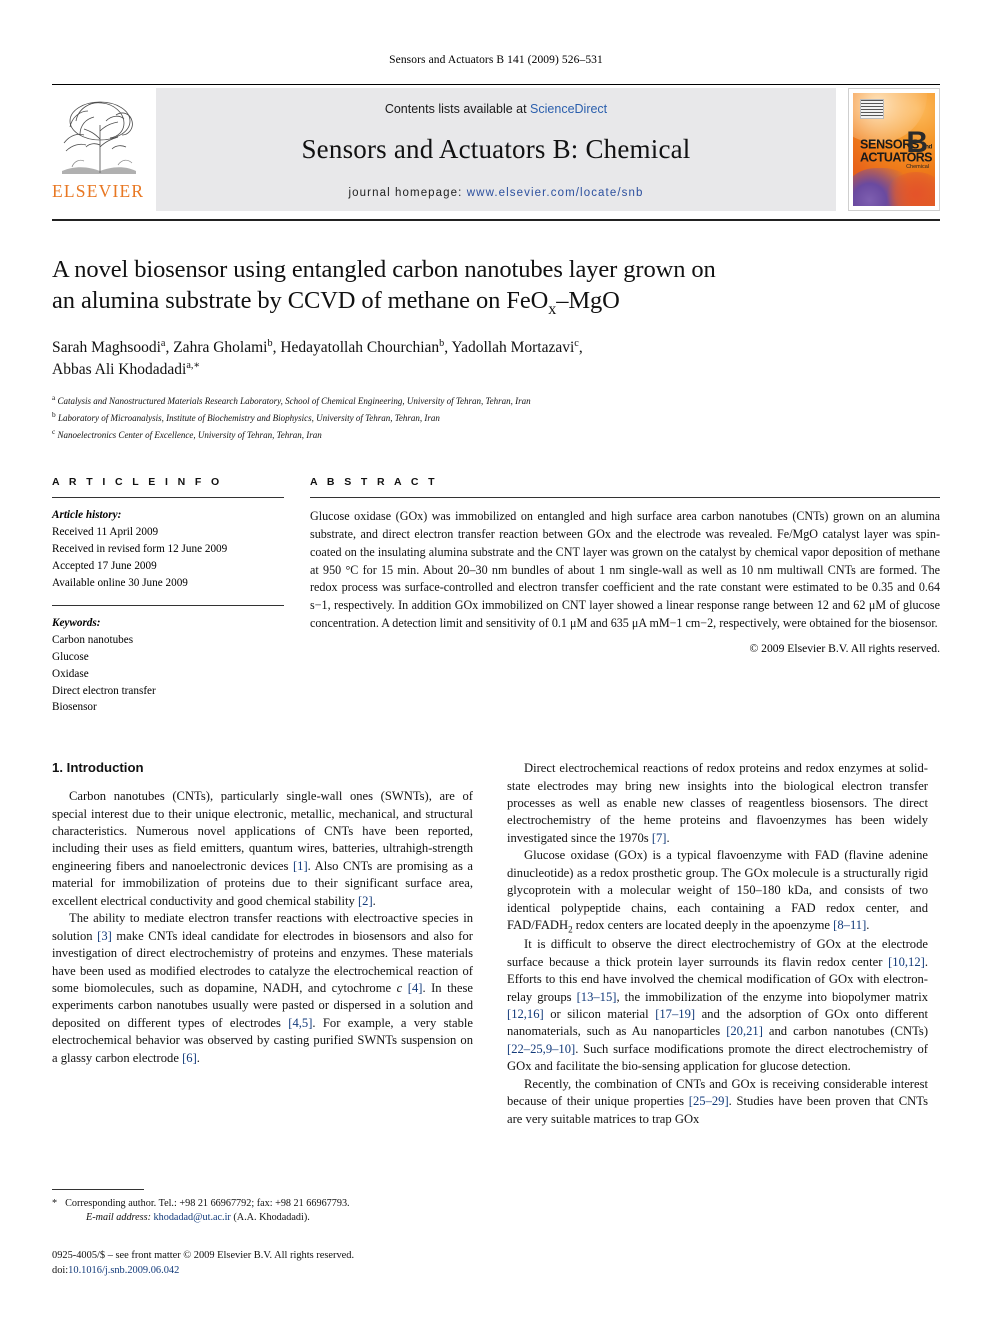 The height and width of the screenshot is (1323, 992). Describe the element at coordinates (744, 1031) in the screenshot. I see `citation-ref: [20,21]` at that location.